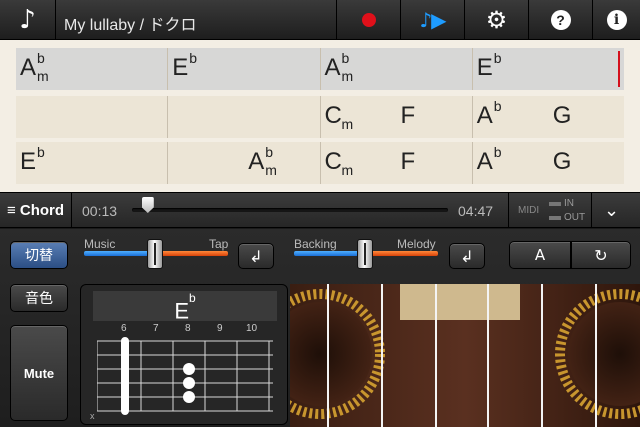 The height and width of the screenshot is (427, 640). Describe the element at coordinates (185, 307) in the screenshot. I see `diagram-chord-name: Eb` at that location.